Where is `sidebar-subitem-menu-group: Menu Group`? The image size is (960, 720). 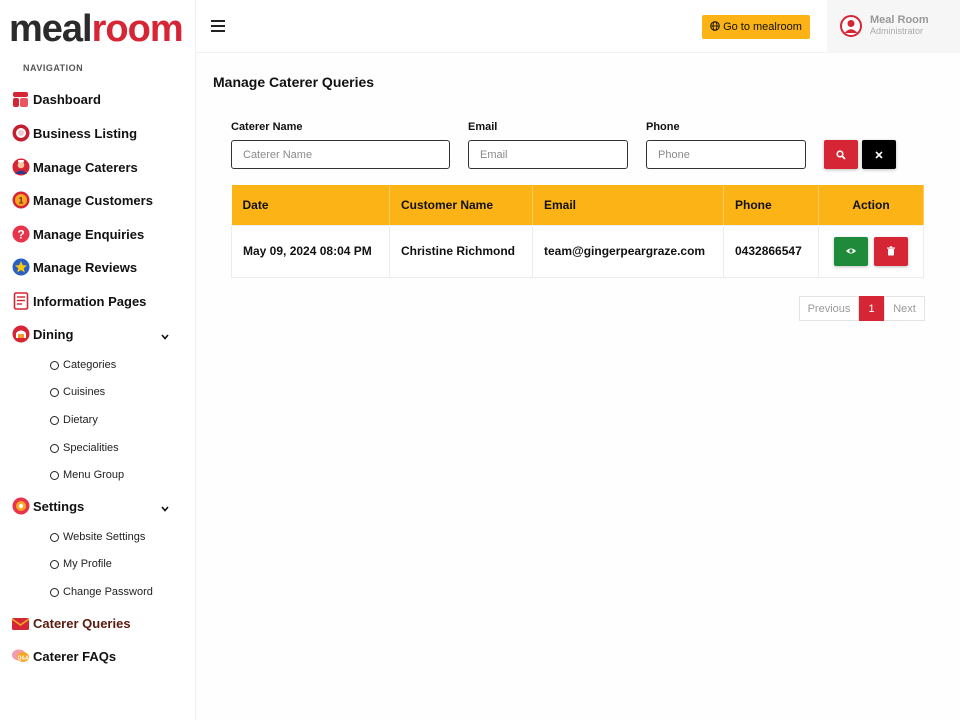 sidebar-subitem-menu-group: Menu Group is located at coordinates (87, 475).